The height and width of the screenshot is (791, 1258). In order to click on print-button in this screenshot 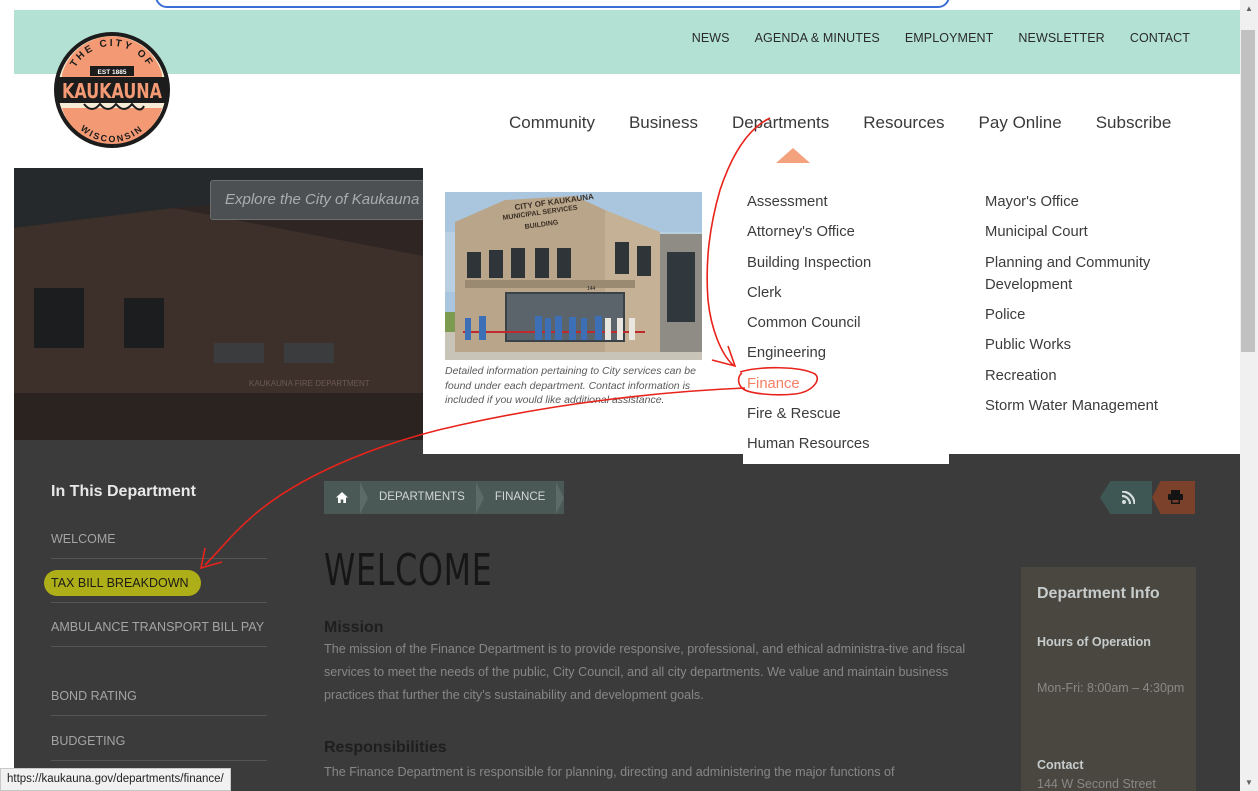, I will do `click(1173, 497)`.